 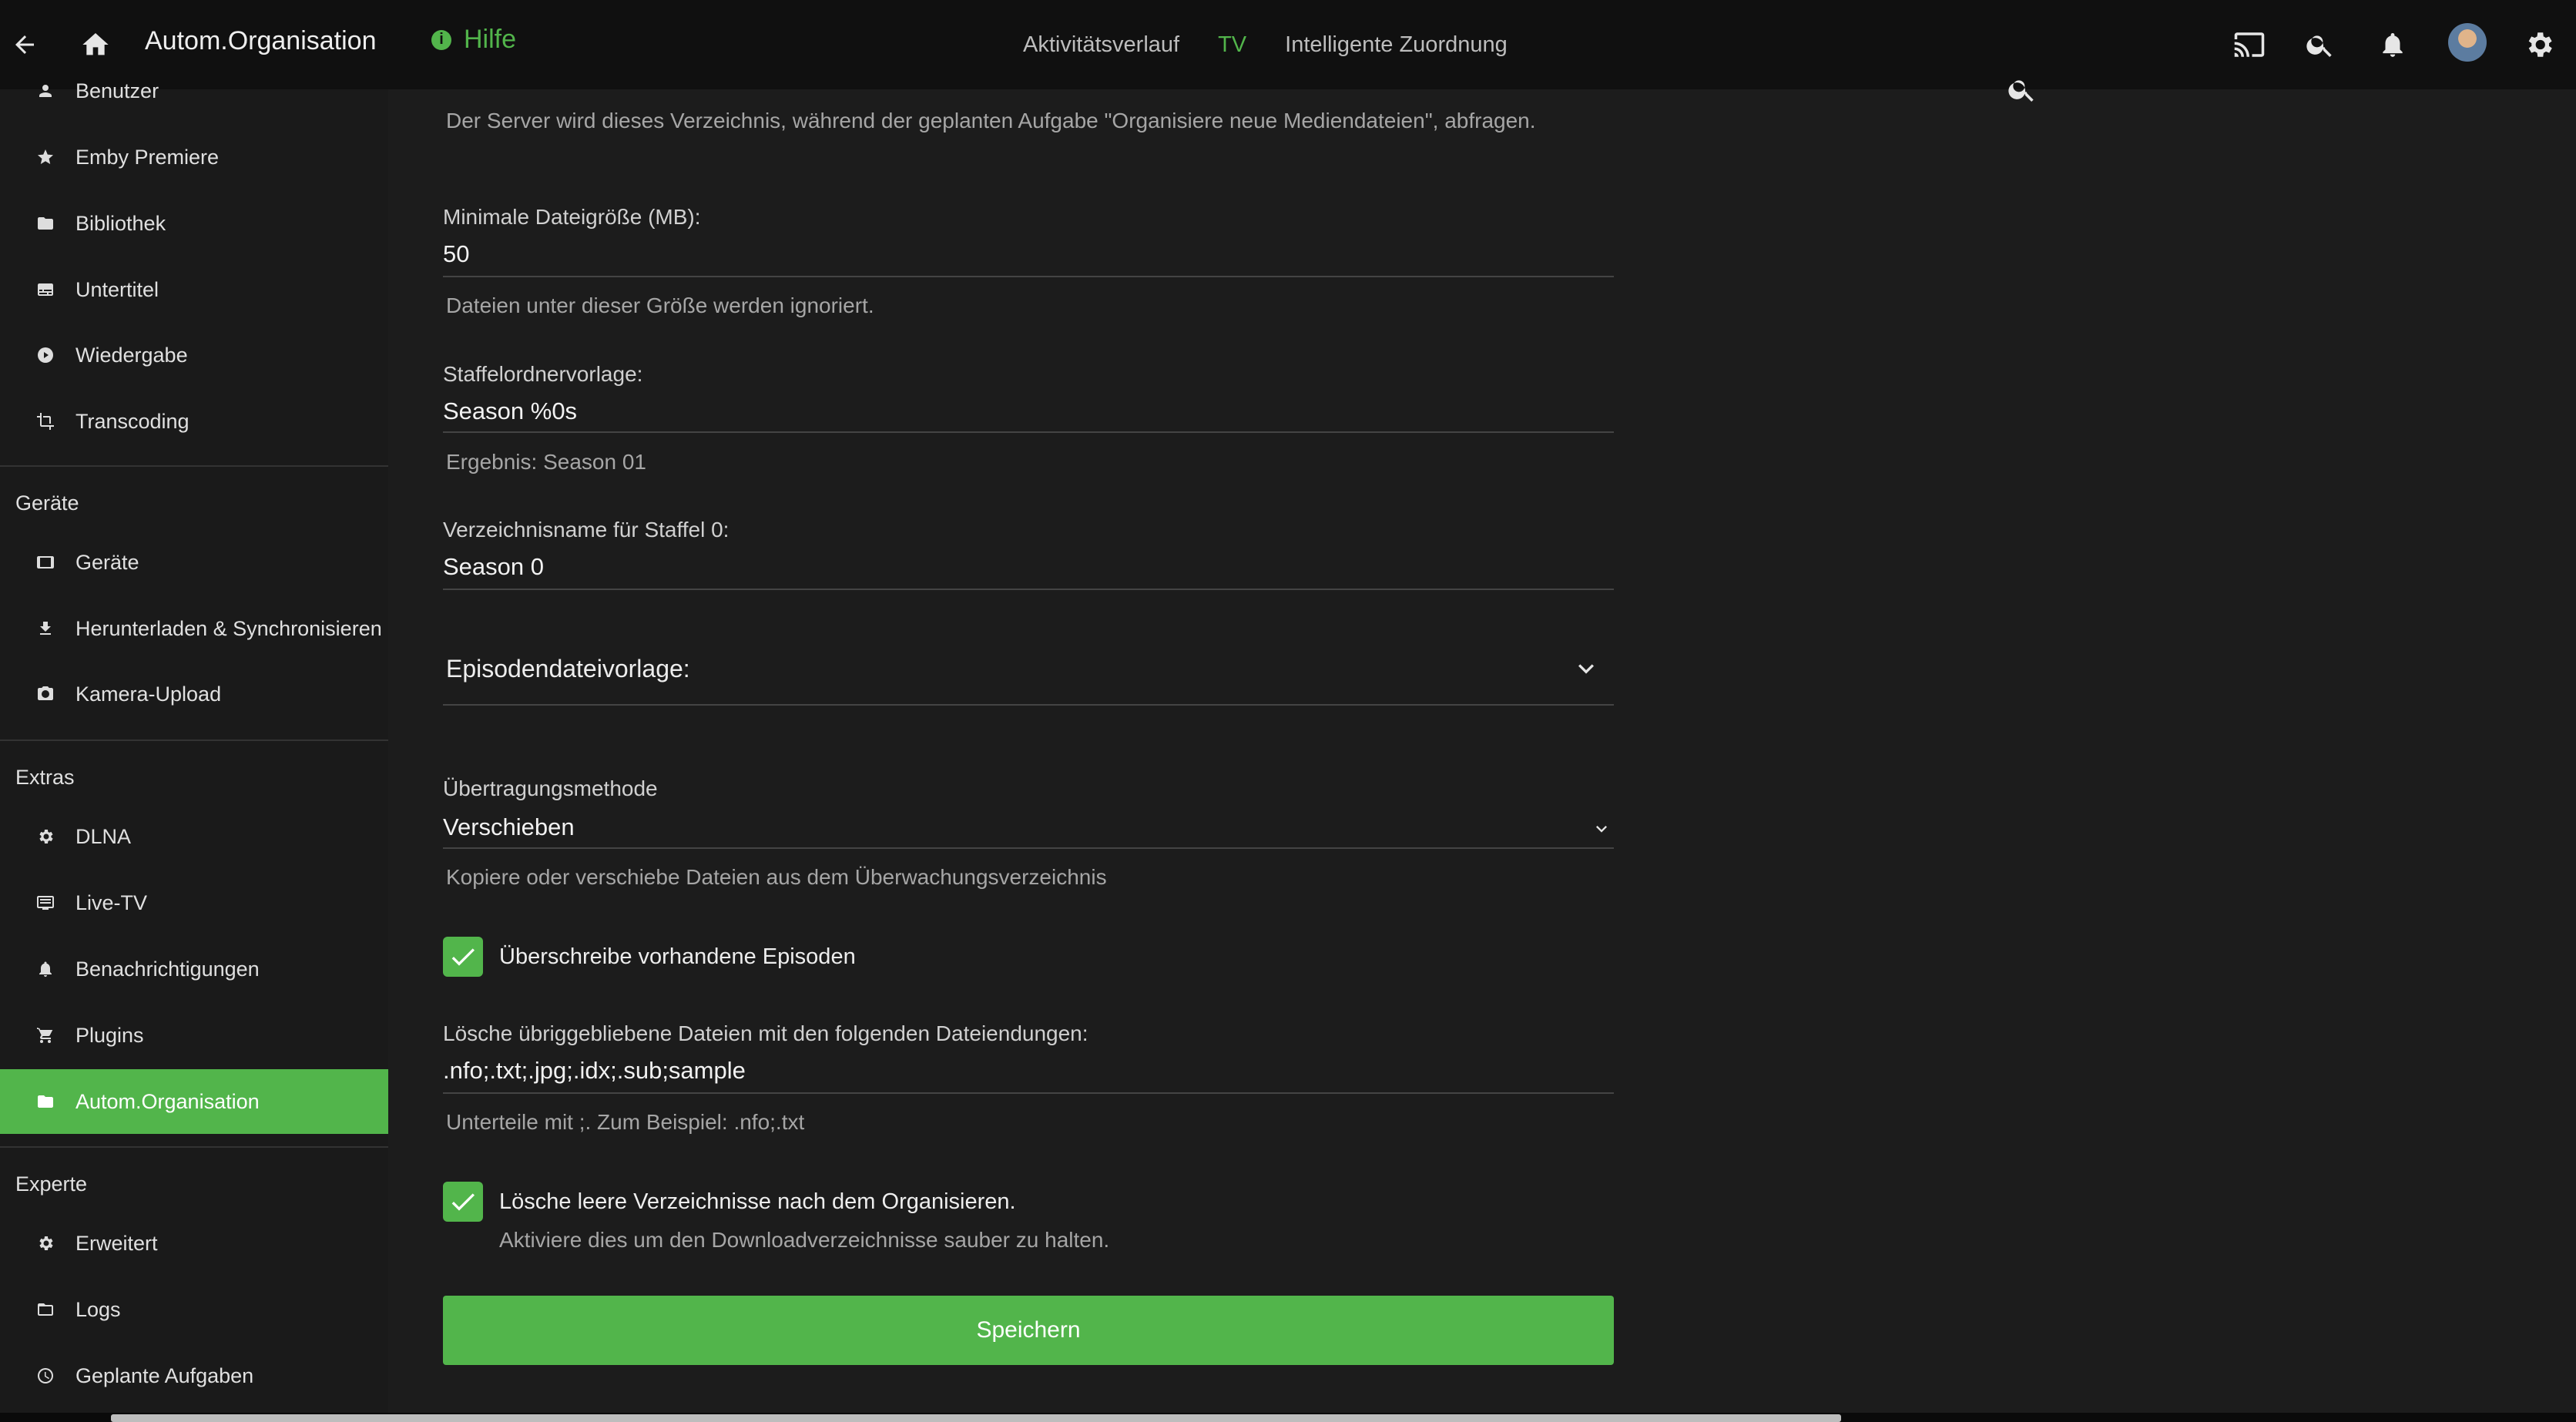 What do you see at coordinates (456, 254) in the screenshot?
I see `min-size-input: 50` at bounding box center [456, 254].